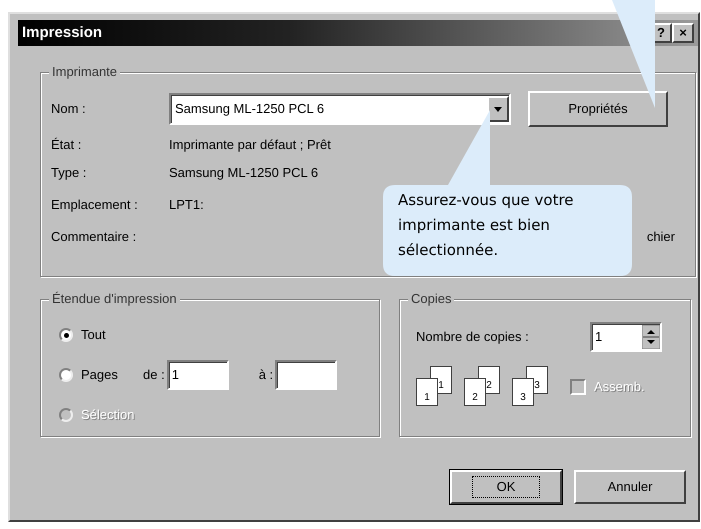 The image size is (701, 529). Describe the element at coordinates (431, 299) in the screenshot. I see `group-label: Copies` at that location.